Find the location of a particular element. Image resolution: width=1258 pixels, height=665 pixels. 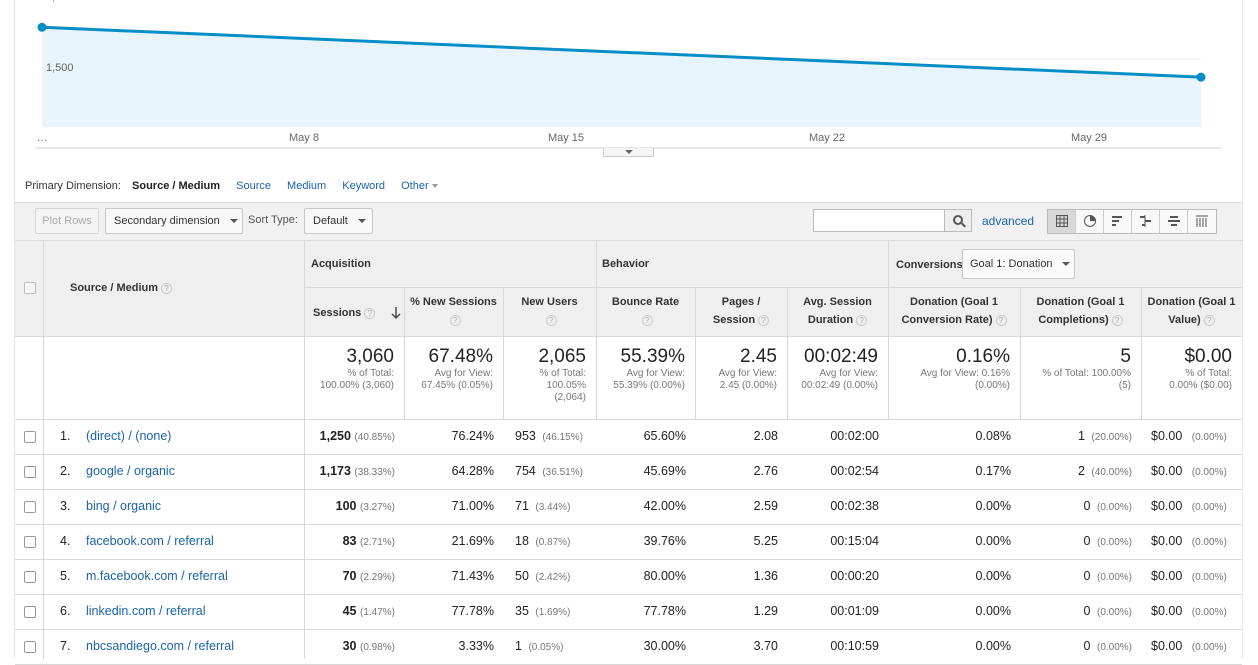

row-number: 5. is located at coordinates (65, 576).